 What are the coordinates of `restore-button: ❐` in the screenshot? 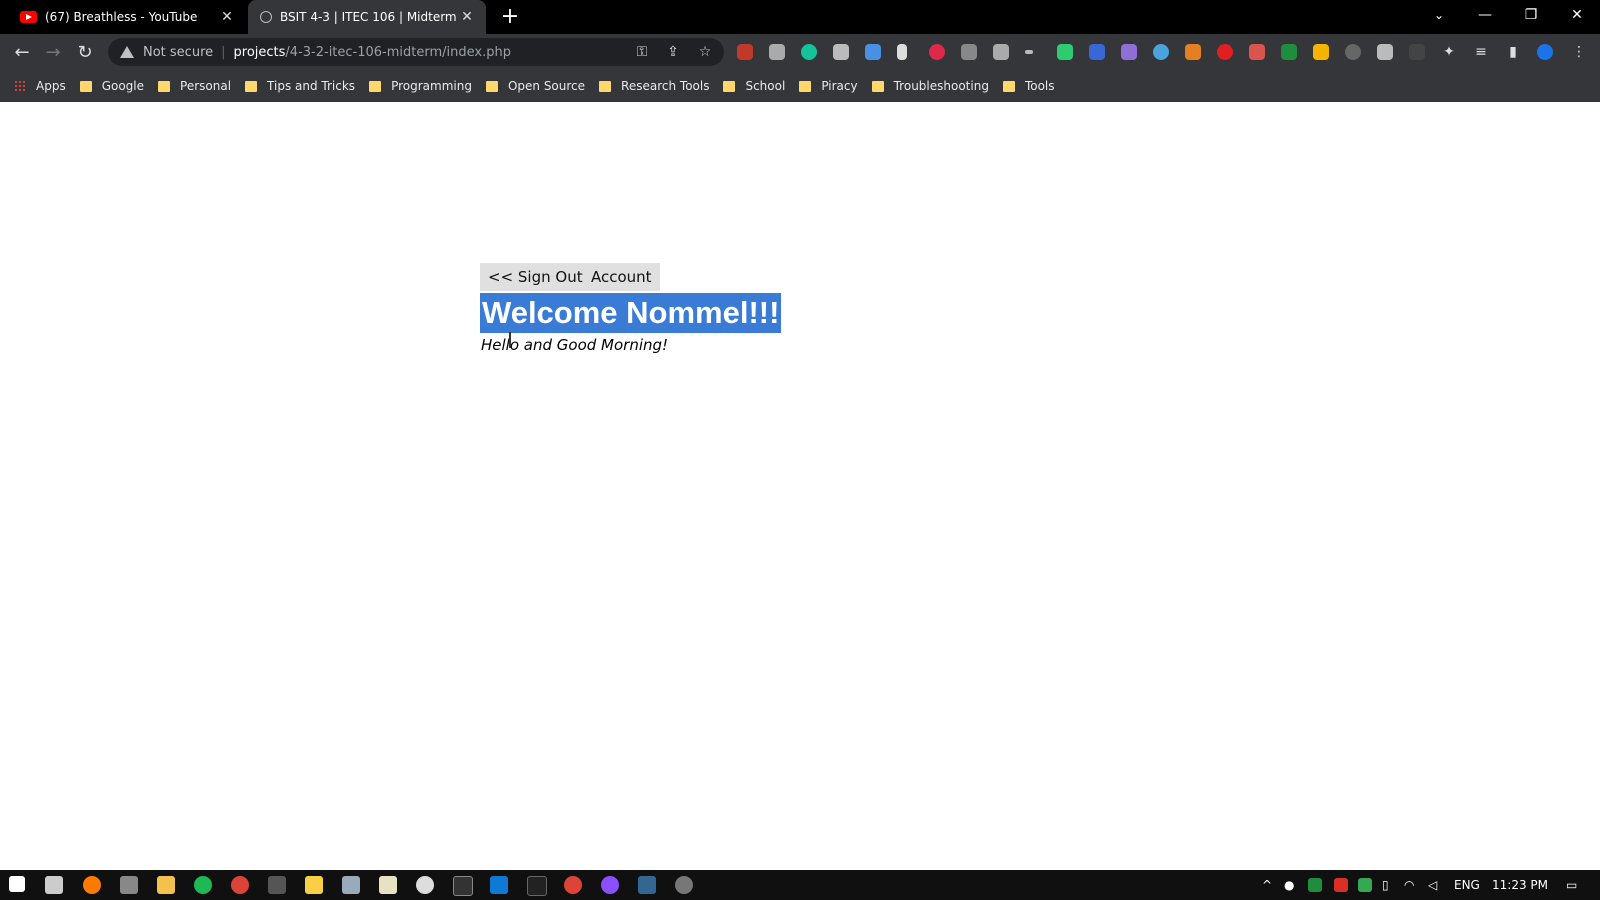 It's located at (1531, 15).